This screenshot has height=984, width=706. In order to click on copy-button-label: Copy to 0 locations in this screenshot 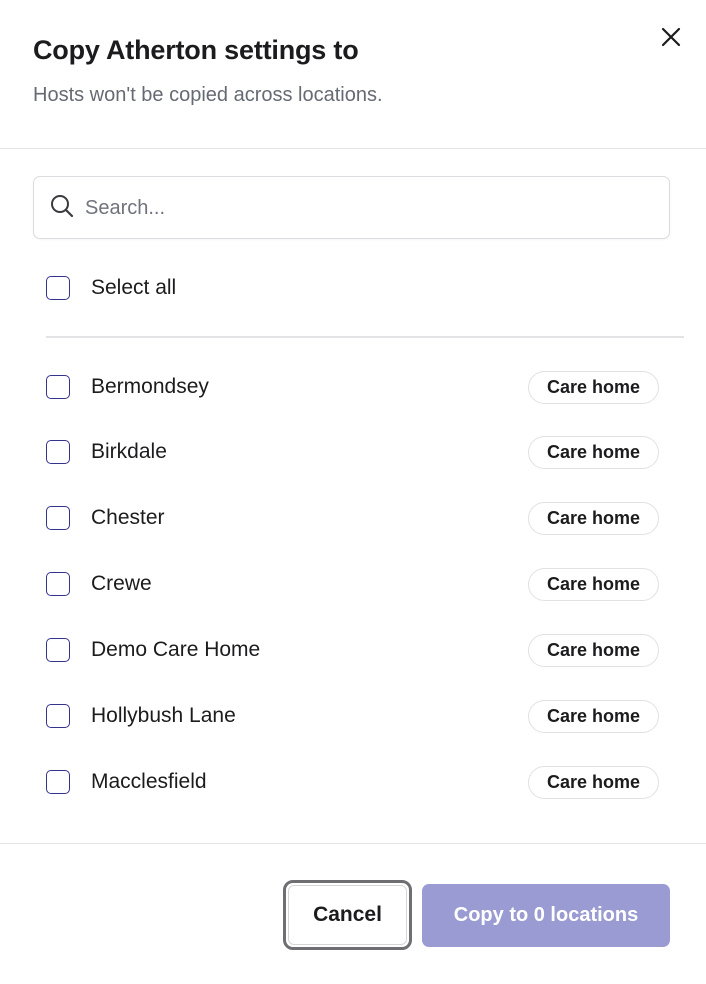, I will do `click(546, 915)`.